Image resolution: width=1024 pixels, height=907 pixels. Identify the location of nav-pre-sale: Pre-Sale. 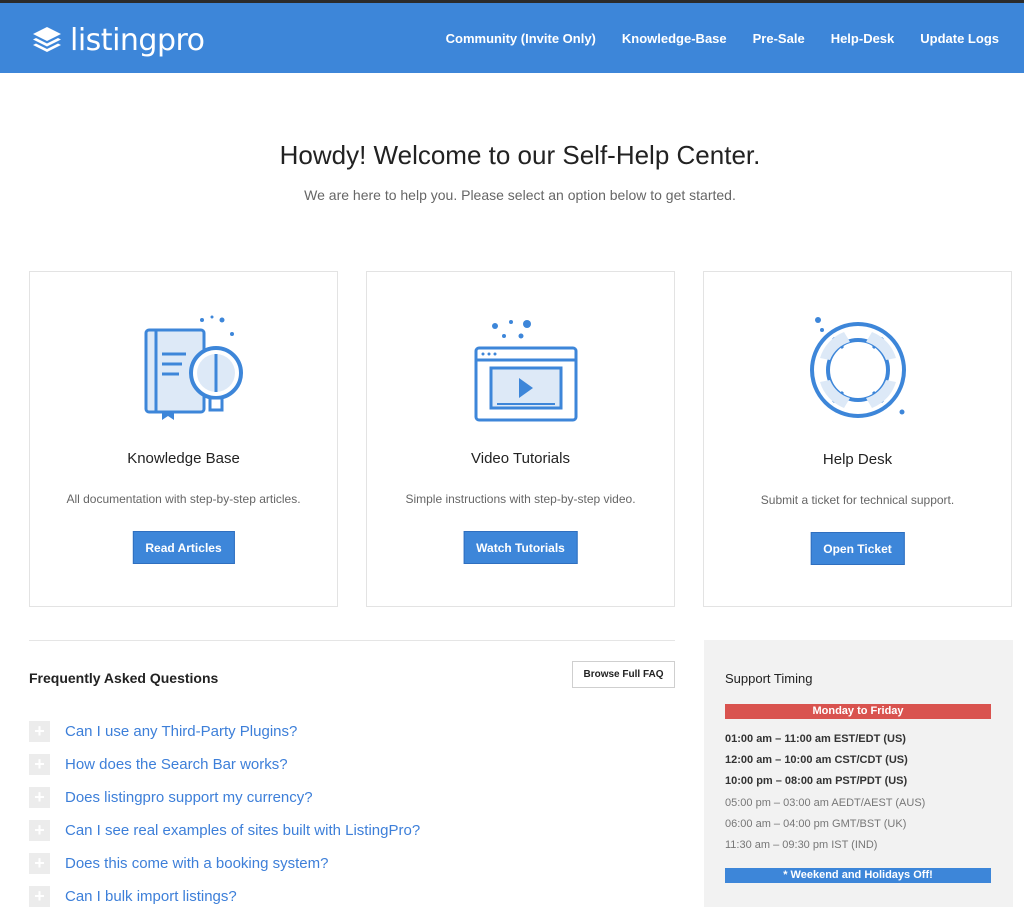
(779, 38).